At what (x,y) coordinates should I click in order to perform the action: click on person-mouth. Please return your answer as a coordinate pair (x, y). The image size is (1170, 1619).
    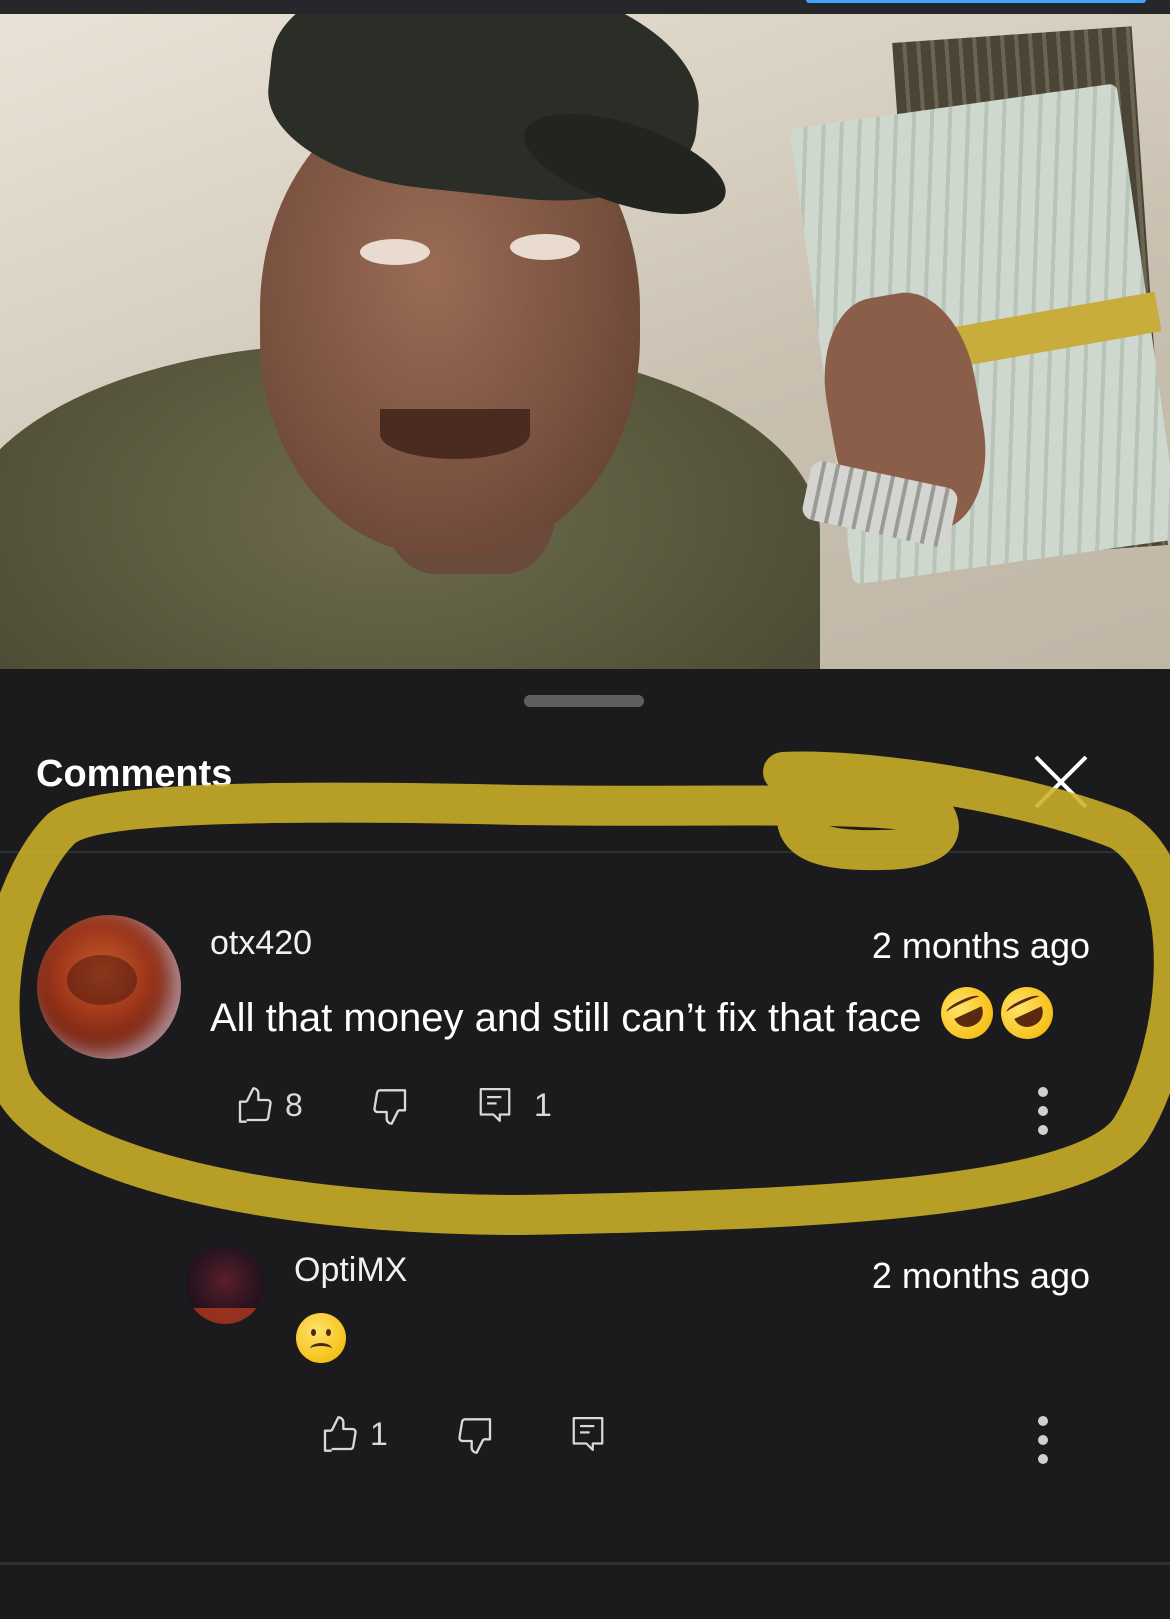
    Looking at the image, I should click on (455, 434).